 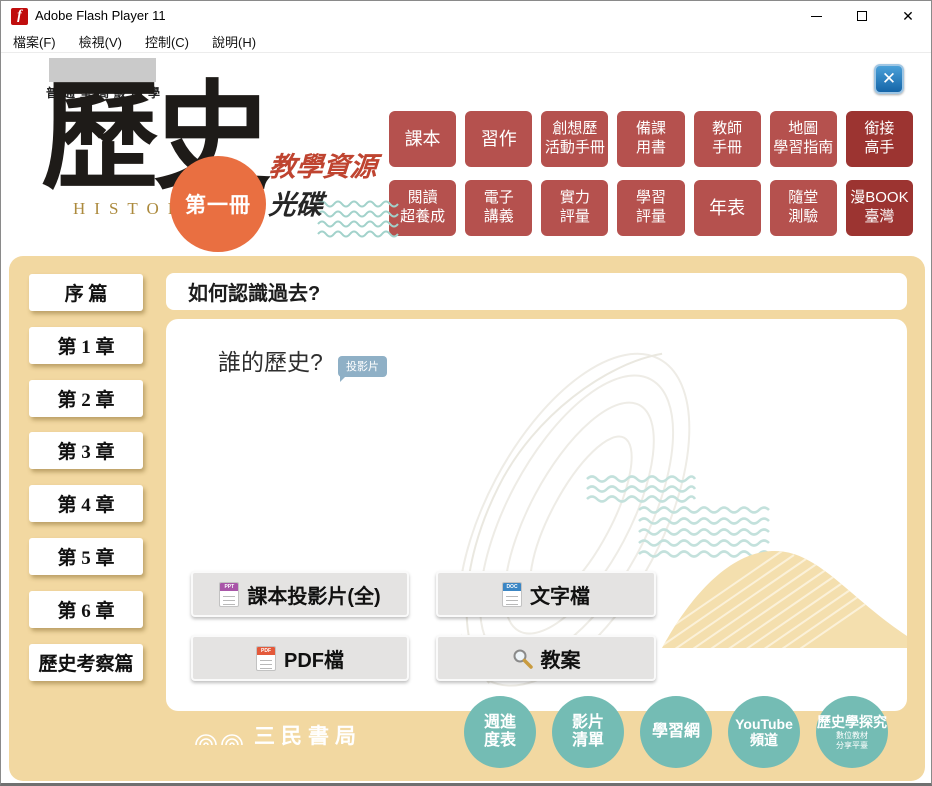 What do you see at coordinates (362, 369) in the screenshot?
I see `slides-badge: 投影片` at bounding box center [362, 369].